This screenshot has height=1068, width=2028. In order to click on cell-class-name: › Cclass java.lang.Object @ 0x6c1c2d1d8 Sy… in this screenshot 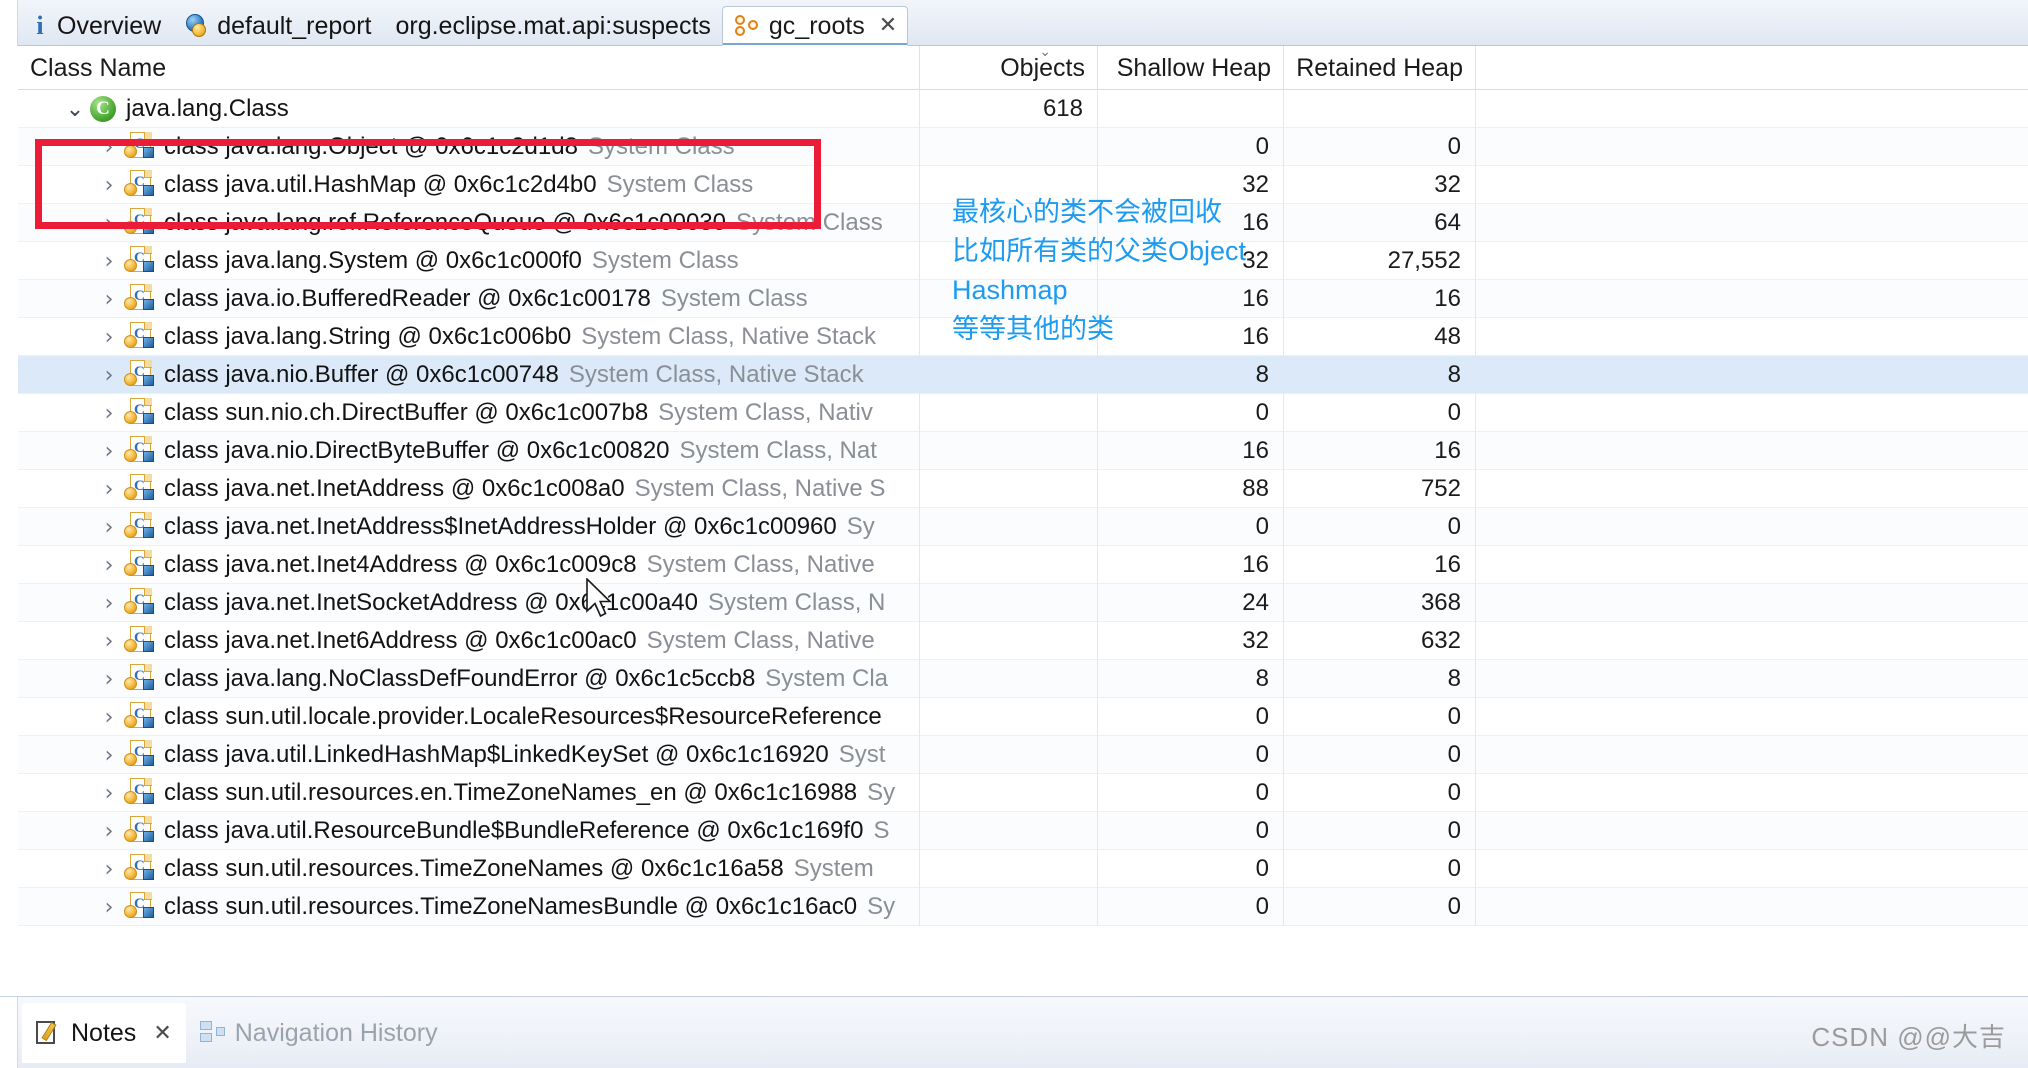, I will do `click(469, 147)`.